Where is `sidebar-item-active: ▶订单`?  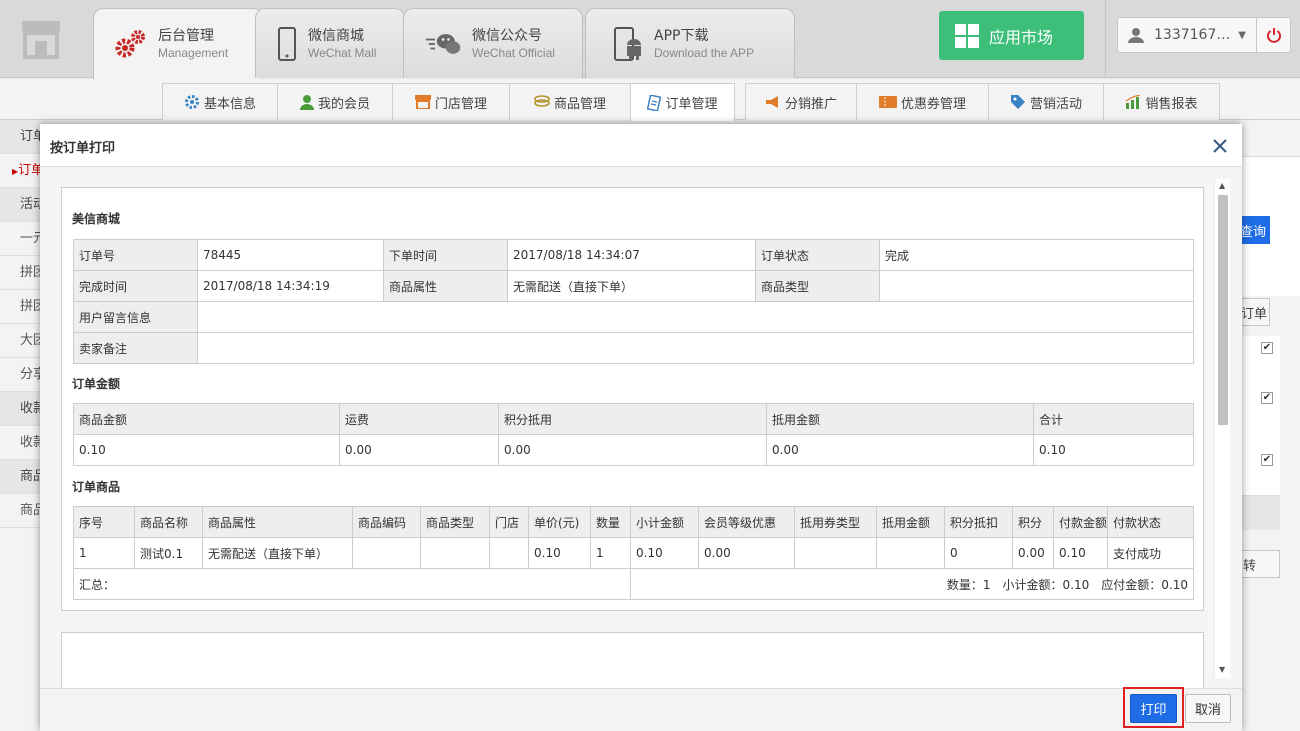
sidebar-item-active: ▶订单 is located at coordinates (21, 171).